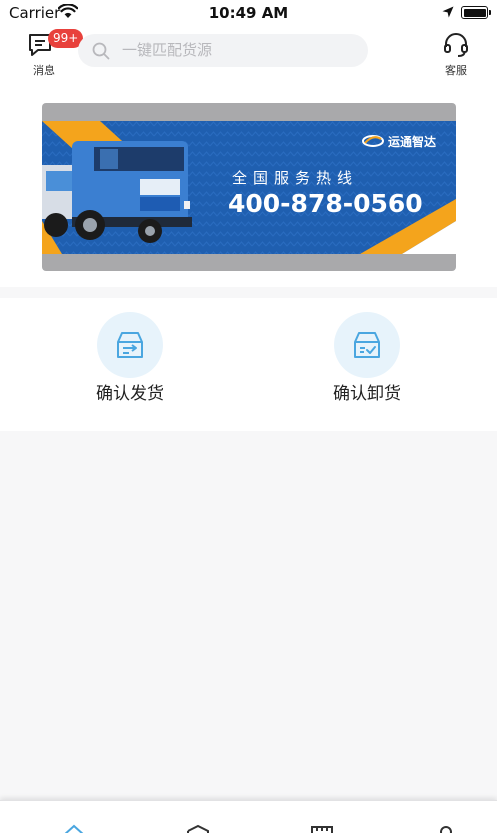  I want to click on hotline-title: 全国服务热线, so click(295, 178).